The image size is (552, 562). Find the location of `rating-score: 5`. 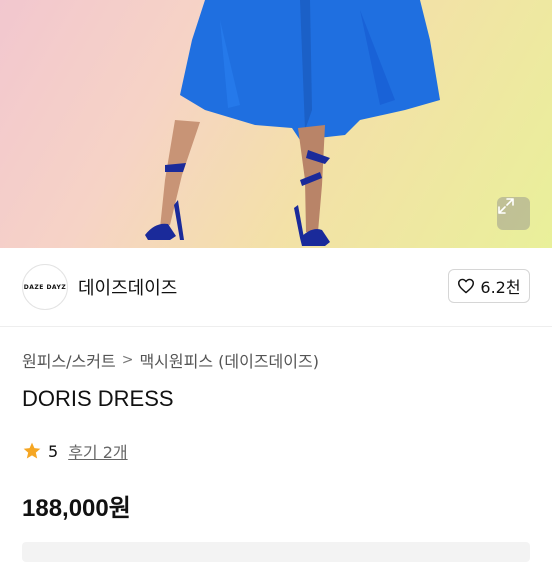

rating-score: 5 is located at coordinates (53, 451).